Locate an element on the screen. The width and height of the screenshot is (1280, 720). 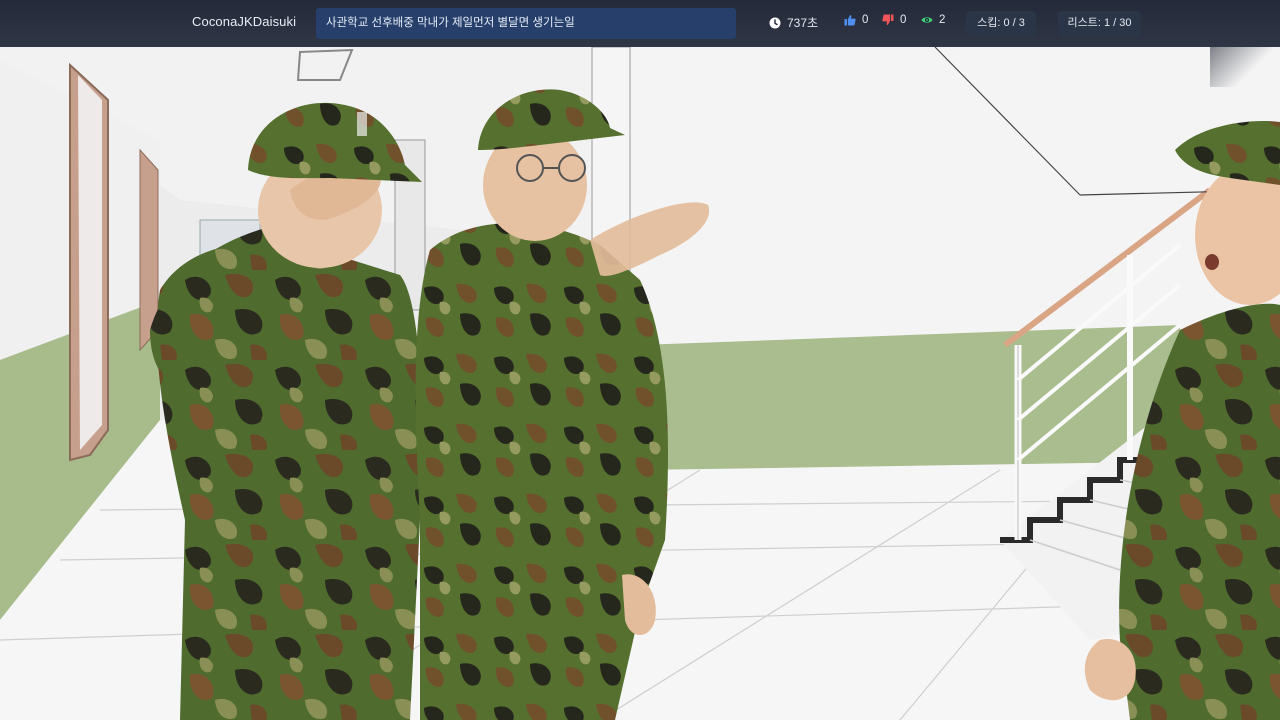
channel-name: CoconaJKDaisuki is located at coordinates (244, 21).